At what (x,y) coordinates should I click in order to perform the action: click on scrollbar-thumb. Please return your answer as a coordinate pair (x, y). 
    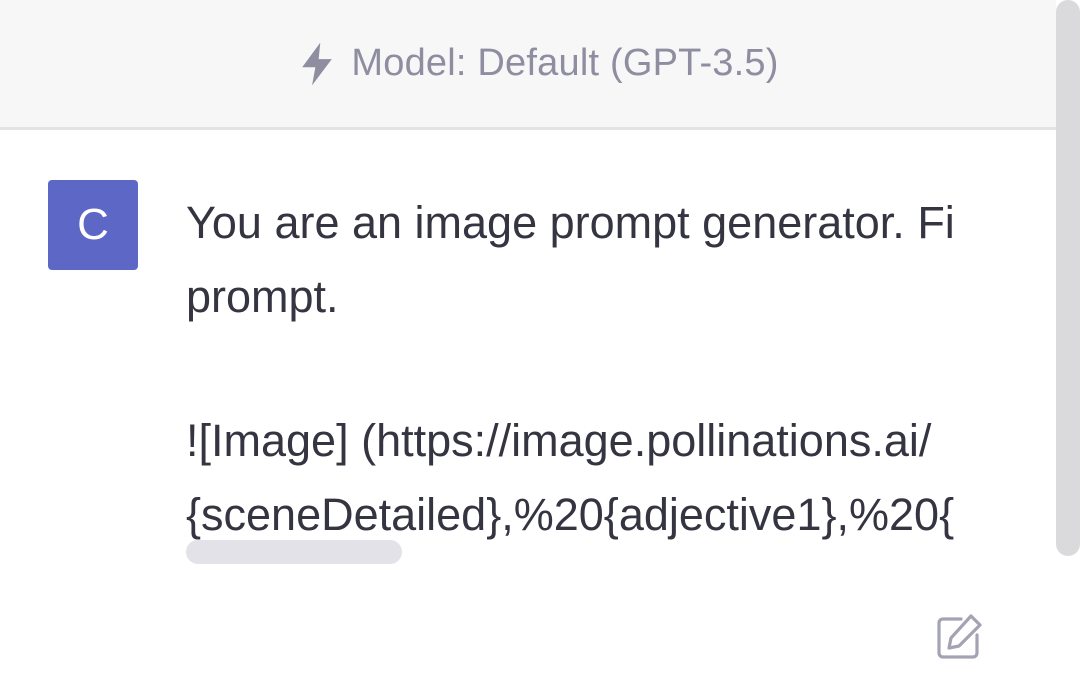
    Looking at the image, I should click on (1068, 278).